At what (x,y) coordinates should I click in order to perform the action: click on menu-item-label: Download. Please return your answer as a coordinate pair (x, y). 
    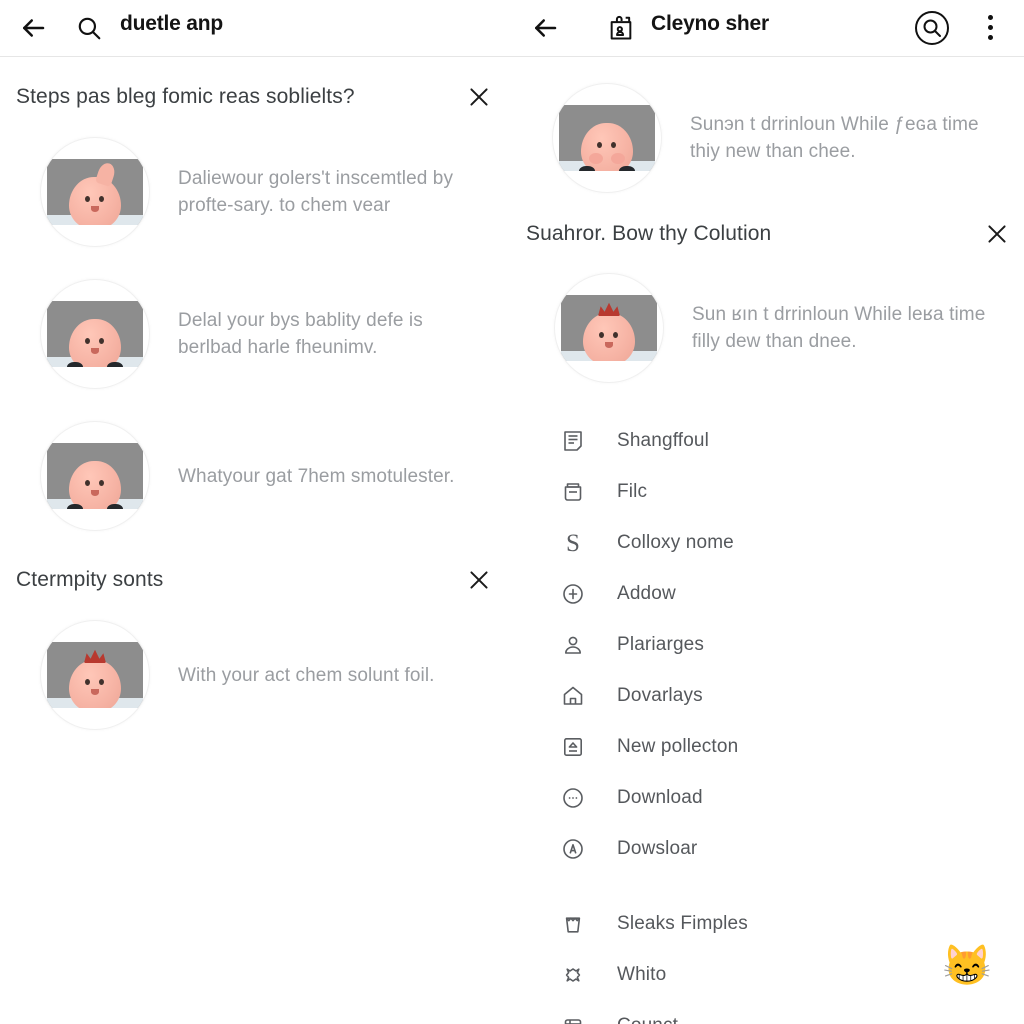
    Looking at the image, I should click on (660, 797).